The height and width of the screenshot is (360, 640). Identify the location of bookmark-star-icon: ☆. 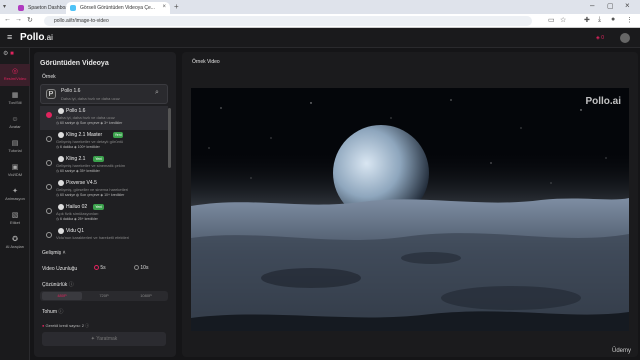
(563, 20).